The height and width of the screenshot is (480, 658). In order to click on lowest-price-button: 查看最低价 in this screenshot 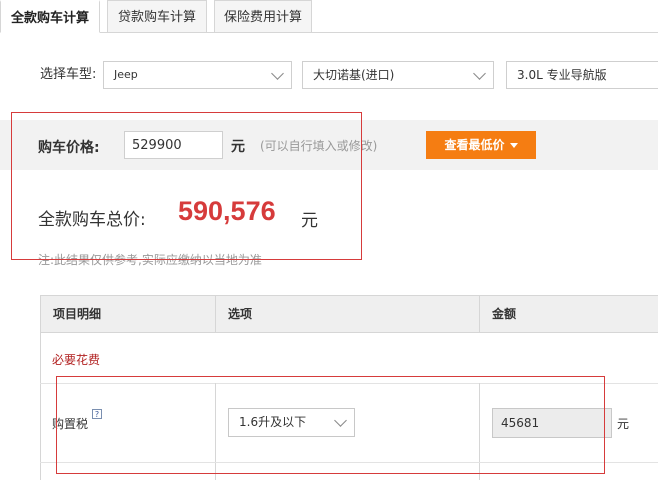, I will do `click(481, 145)`.